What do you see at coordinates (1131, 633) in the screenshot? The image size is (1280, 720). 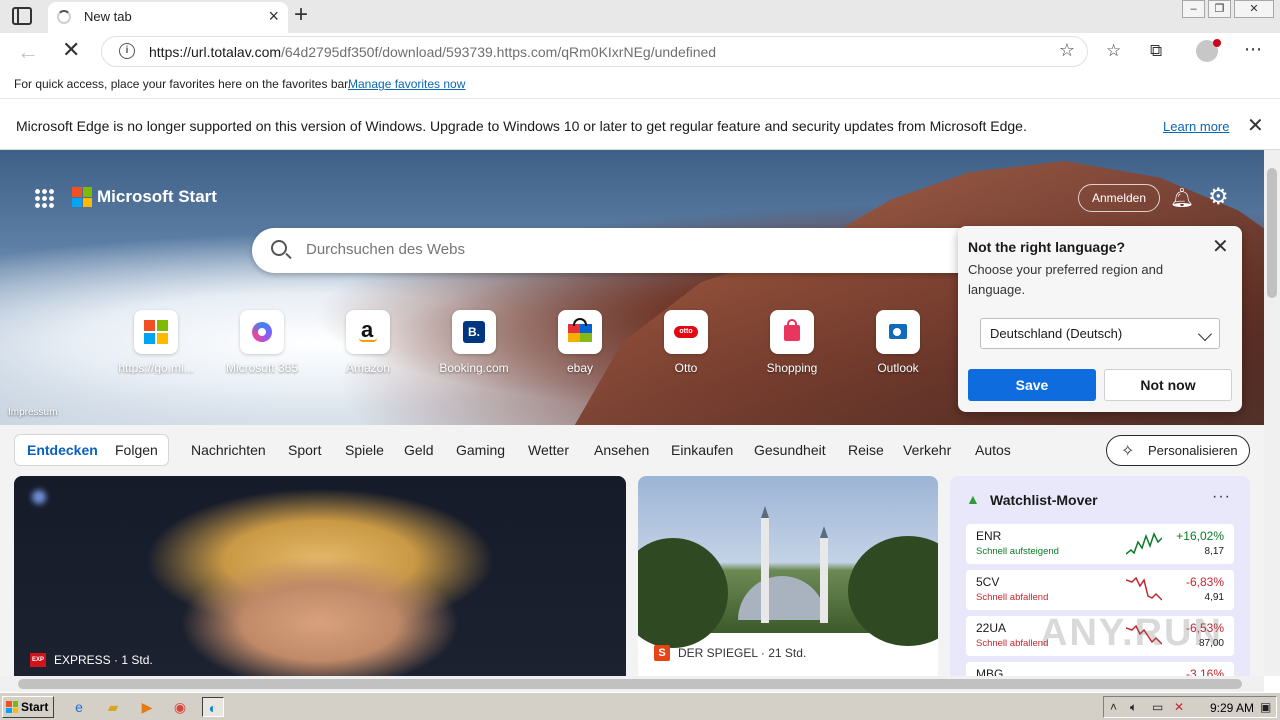 I see `anyrun-watermark: ANY.RUN` at bounding box center [1131, 633].